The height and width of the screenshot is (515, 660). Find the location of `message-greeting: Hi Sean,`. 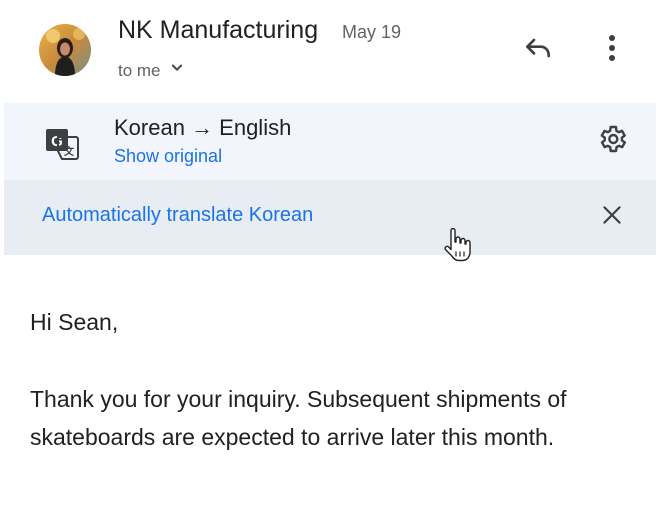

message-greeting: Hi Sean, is located at coordinates (74, 322).